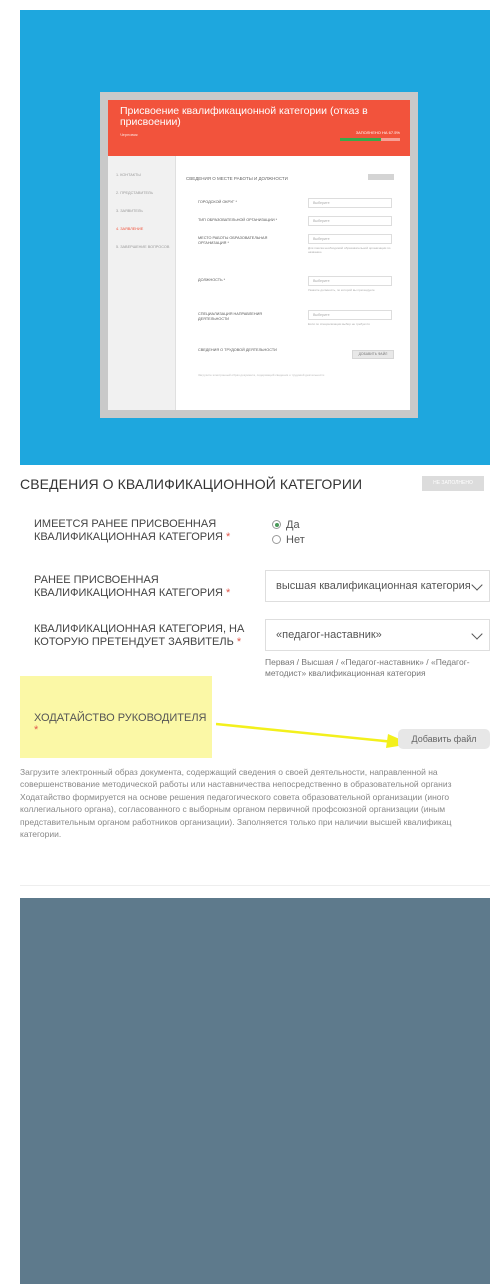 Image resolution: width=490 pixels, height=1284 pixels. What do you see at coordinates (141, 229) in the screenshot?
I see `preview-sidebar-item-active: 4. ЗАЯВЛЕНИЕ` at bounding box center [141, 229].